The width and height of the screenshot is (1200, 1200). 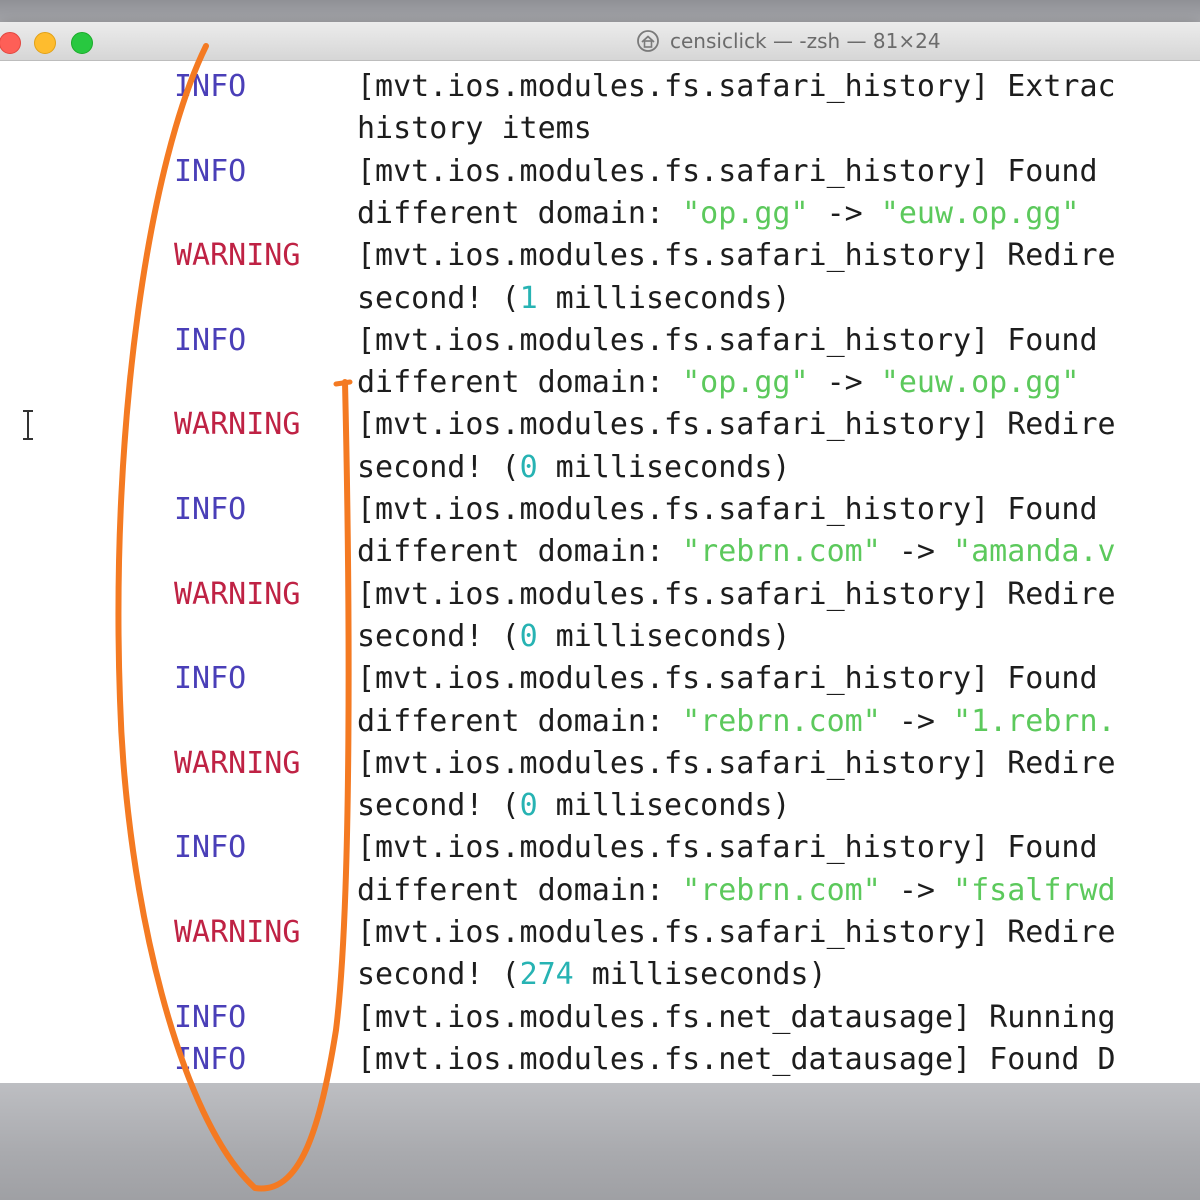 What do you see at coordinates (82, 43) in the screenshot?
I see `zoom-window-button` at bounding box center [82, 43].